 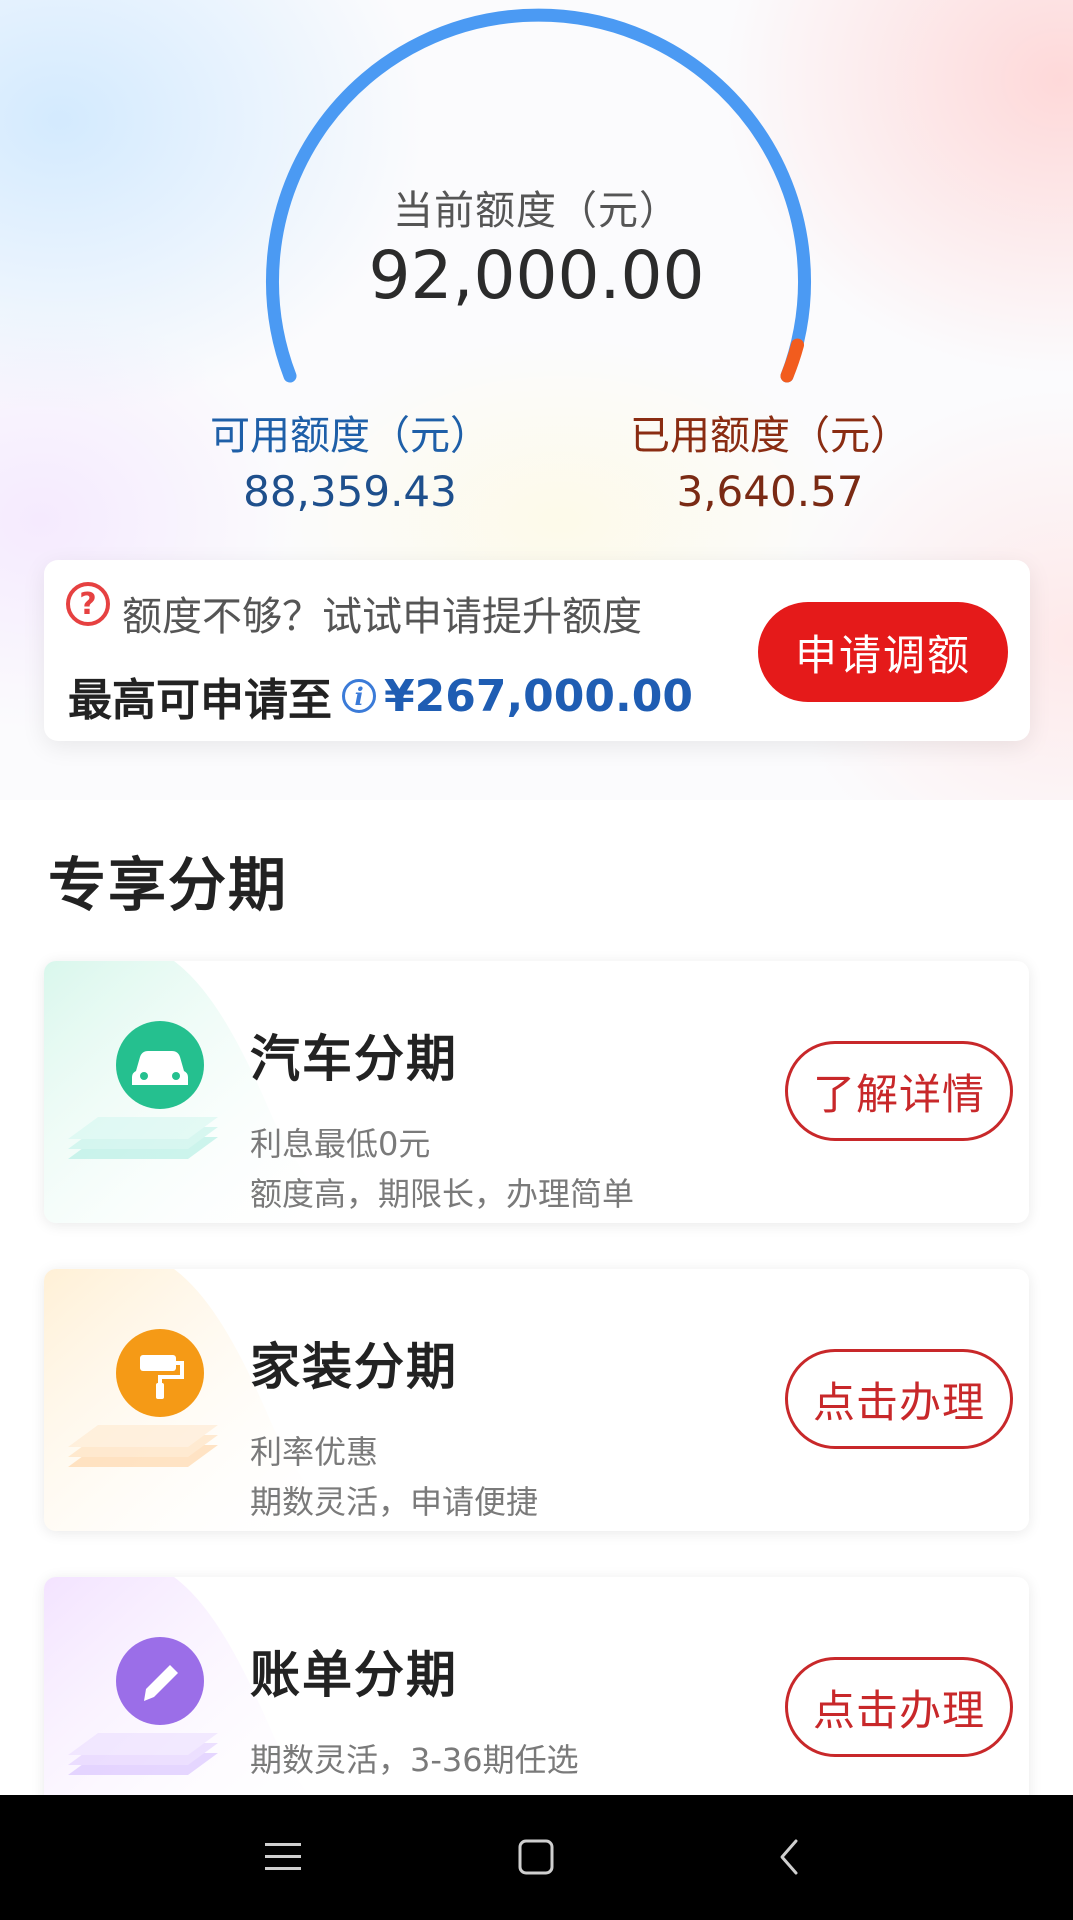 I want to click on learn-more-button: 了解详情, so click(x=899, y=1091).